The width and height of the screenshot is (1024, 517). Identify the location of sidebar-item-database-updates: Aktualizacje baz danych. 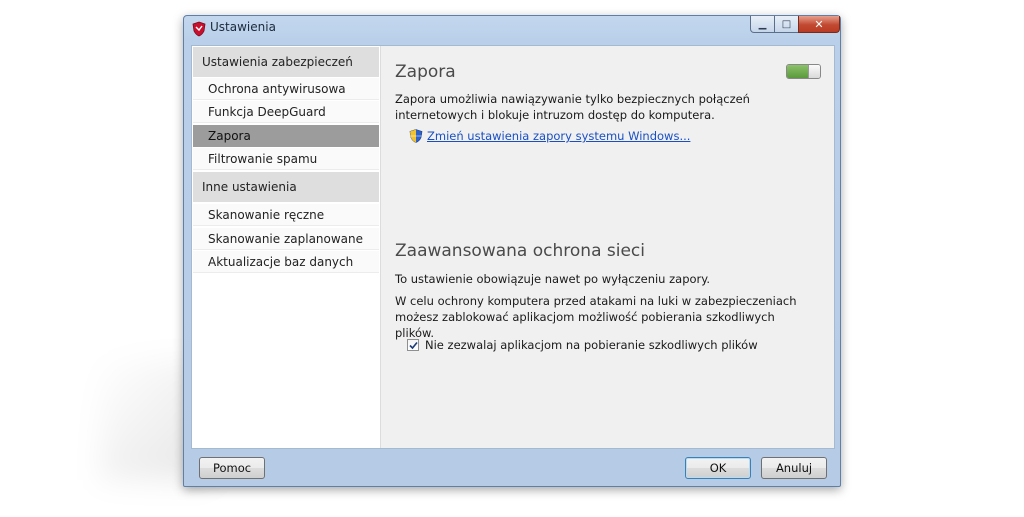
(286, 262).